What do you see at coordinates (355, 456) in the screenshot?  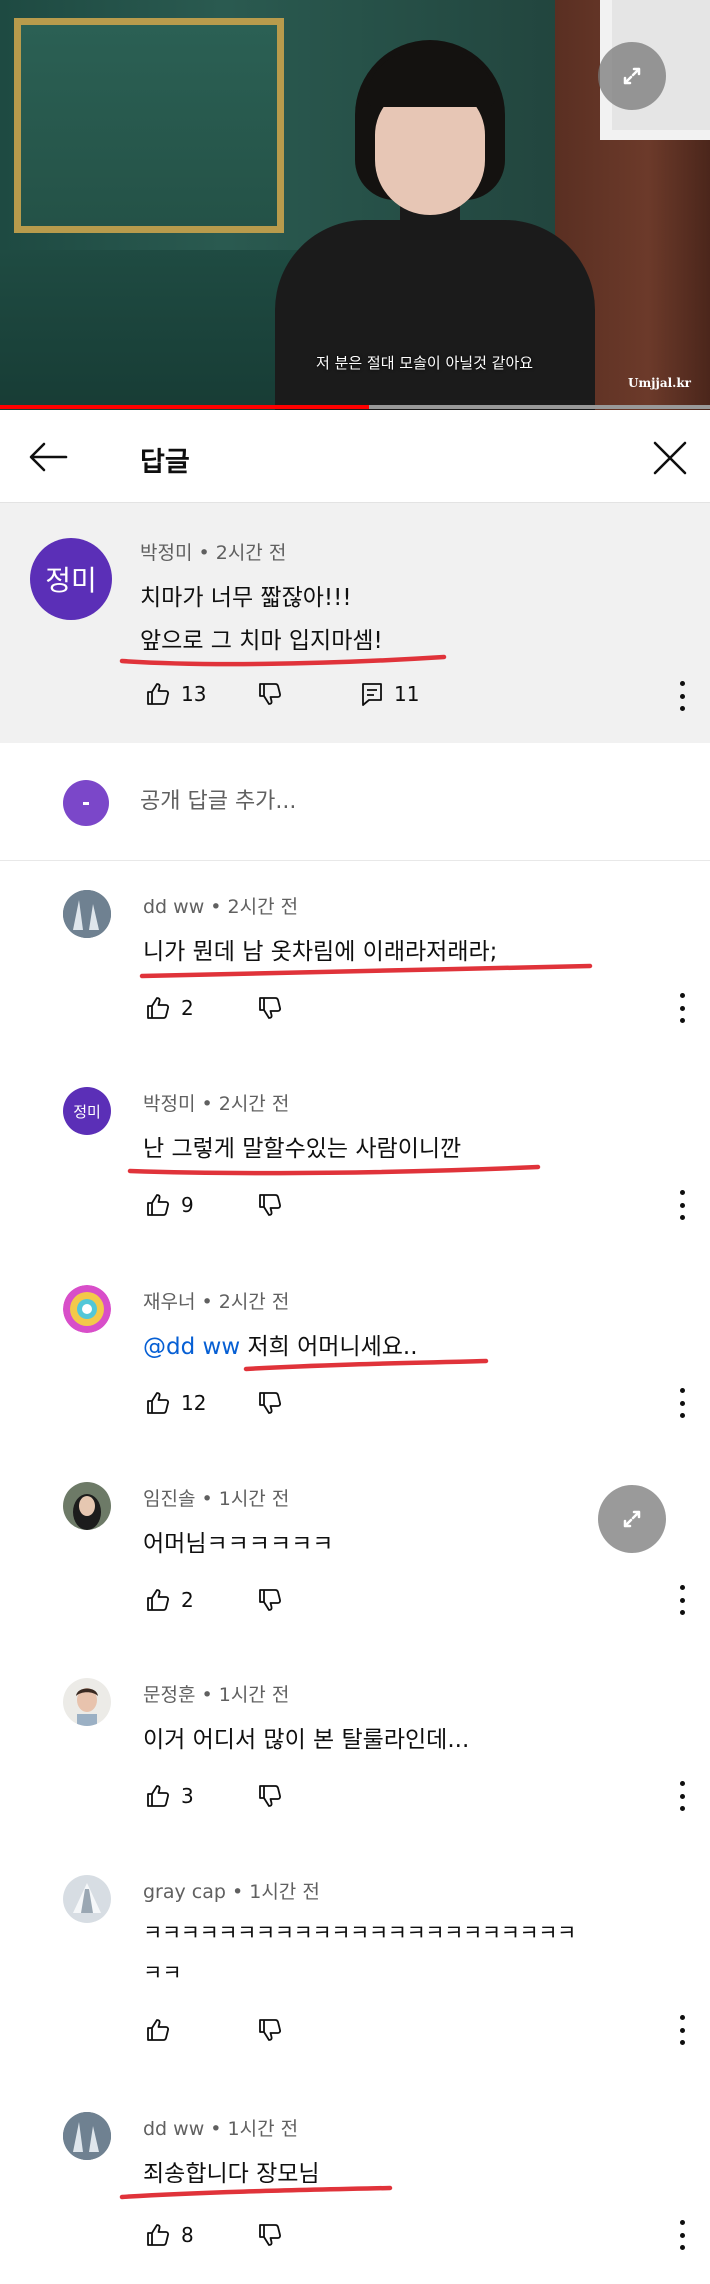 I see `replies-header: 답글` at bounding box center [355, 456].